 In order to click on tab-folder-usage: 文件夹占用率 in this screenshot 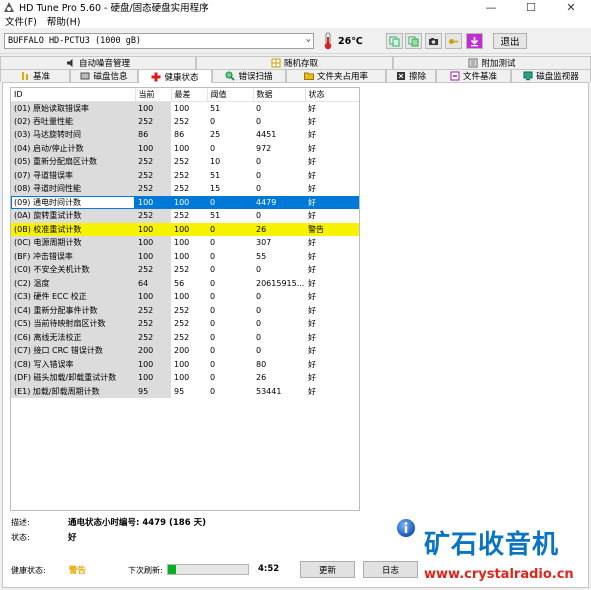, I will do `click(336, 75)`.